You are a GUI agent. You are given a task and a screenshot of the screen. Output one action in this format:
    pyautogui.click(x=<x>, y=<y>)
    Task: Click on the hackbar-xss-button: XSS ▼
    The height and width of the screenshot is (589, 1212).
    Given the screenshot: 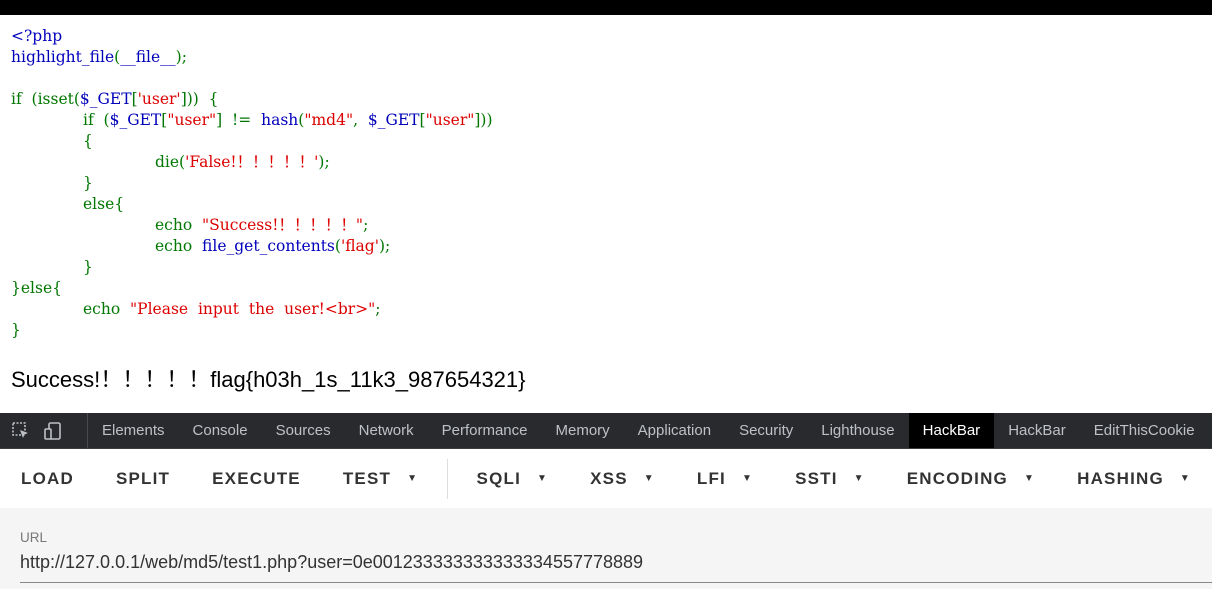 What is the action you would take?
    pyautogui.click(x=622, y=478)
    